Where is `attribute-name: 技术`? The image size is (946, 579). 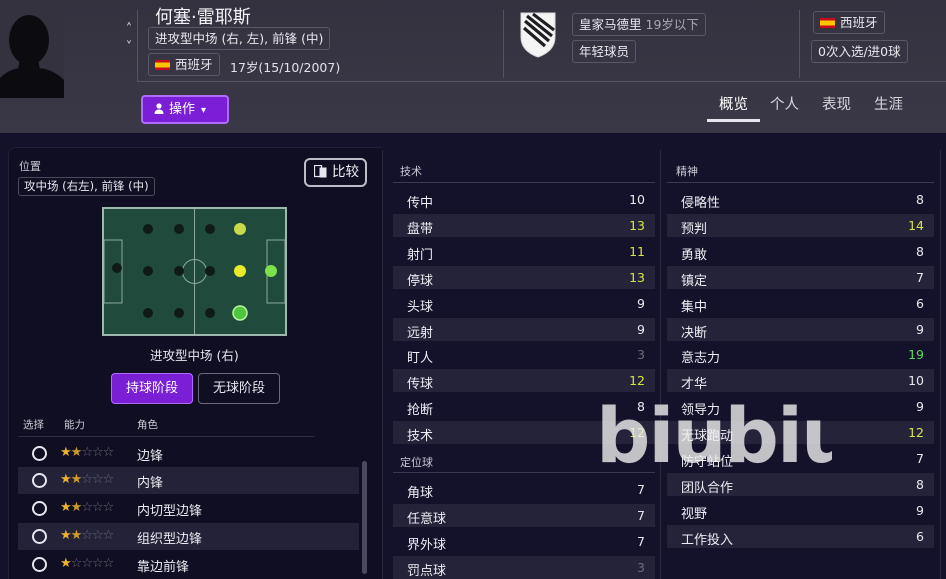 attribute-name: 技术 is located at coordinates (420, 437).